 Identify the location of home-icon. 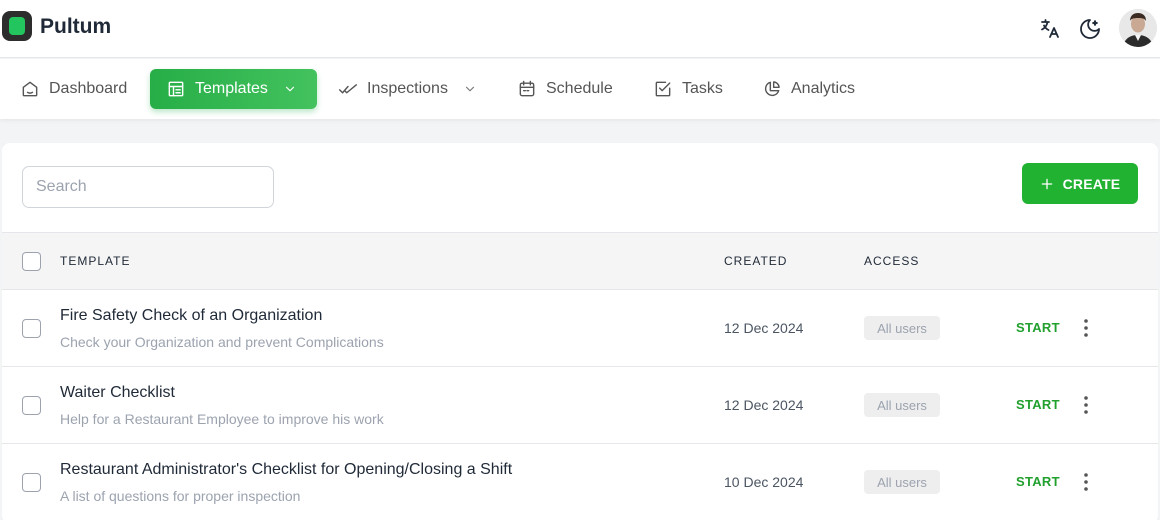
(30, 89).